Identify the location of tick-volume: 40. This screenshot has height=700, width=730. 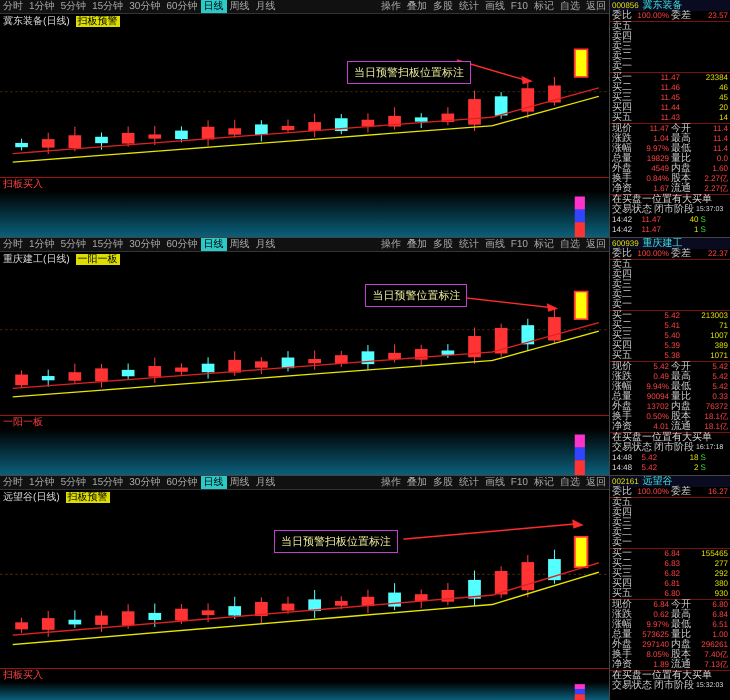
(693, 220).